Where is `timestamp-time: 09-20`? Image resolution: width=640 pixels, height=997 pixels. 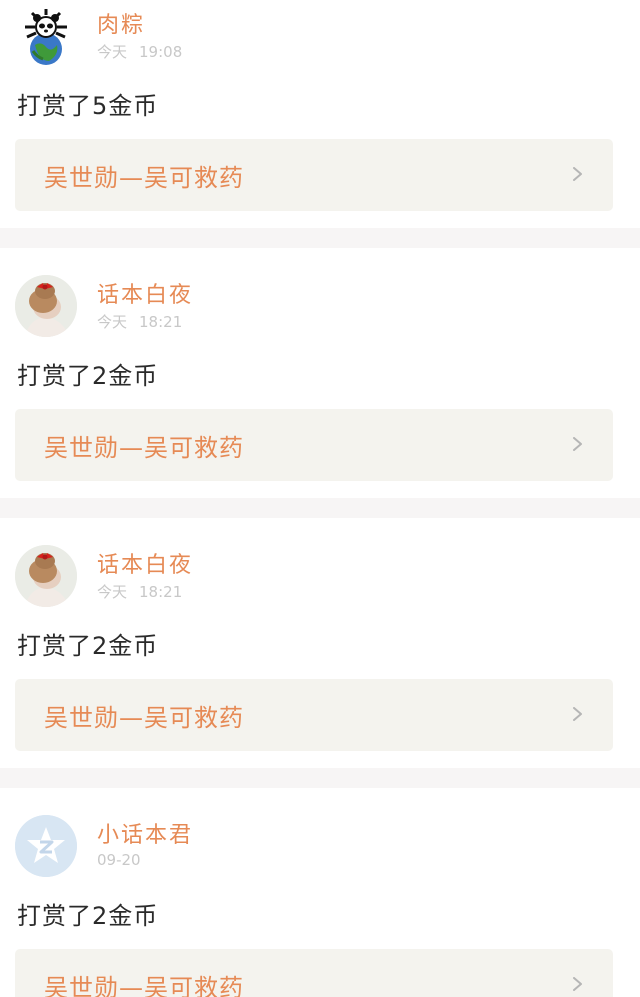
timestamp-time: 09-20 is located at coordinates (119, 860).